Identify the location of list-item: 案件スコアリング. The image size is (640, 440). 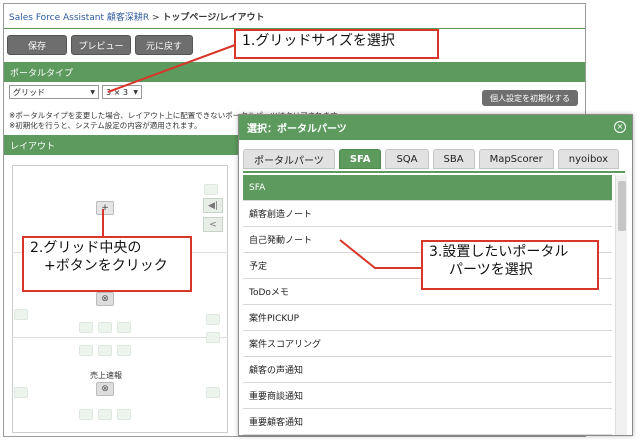
(427, 344).